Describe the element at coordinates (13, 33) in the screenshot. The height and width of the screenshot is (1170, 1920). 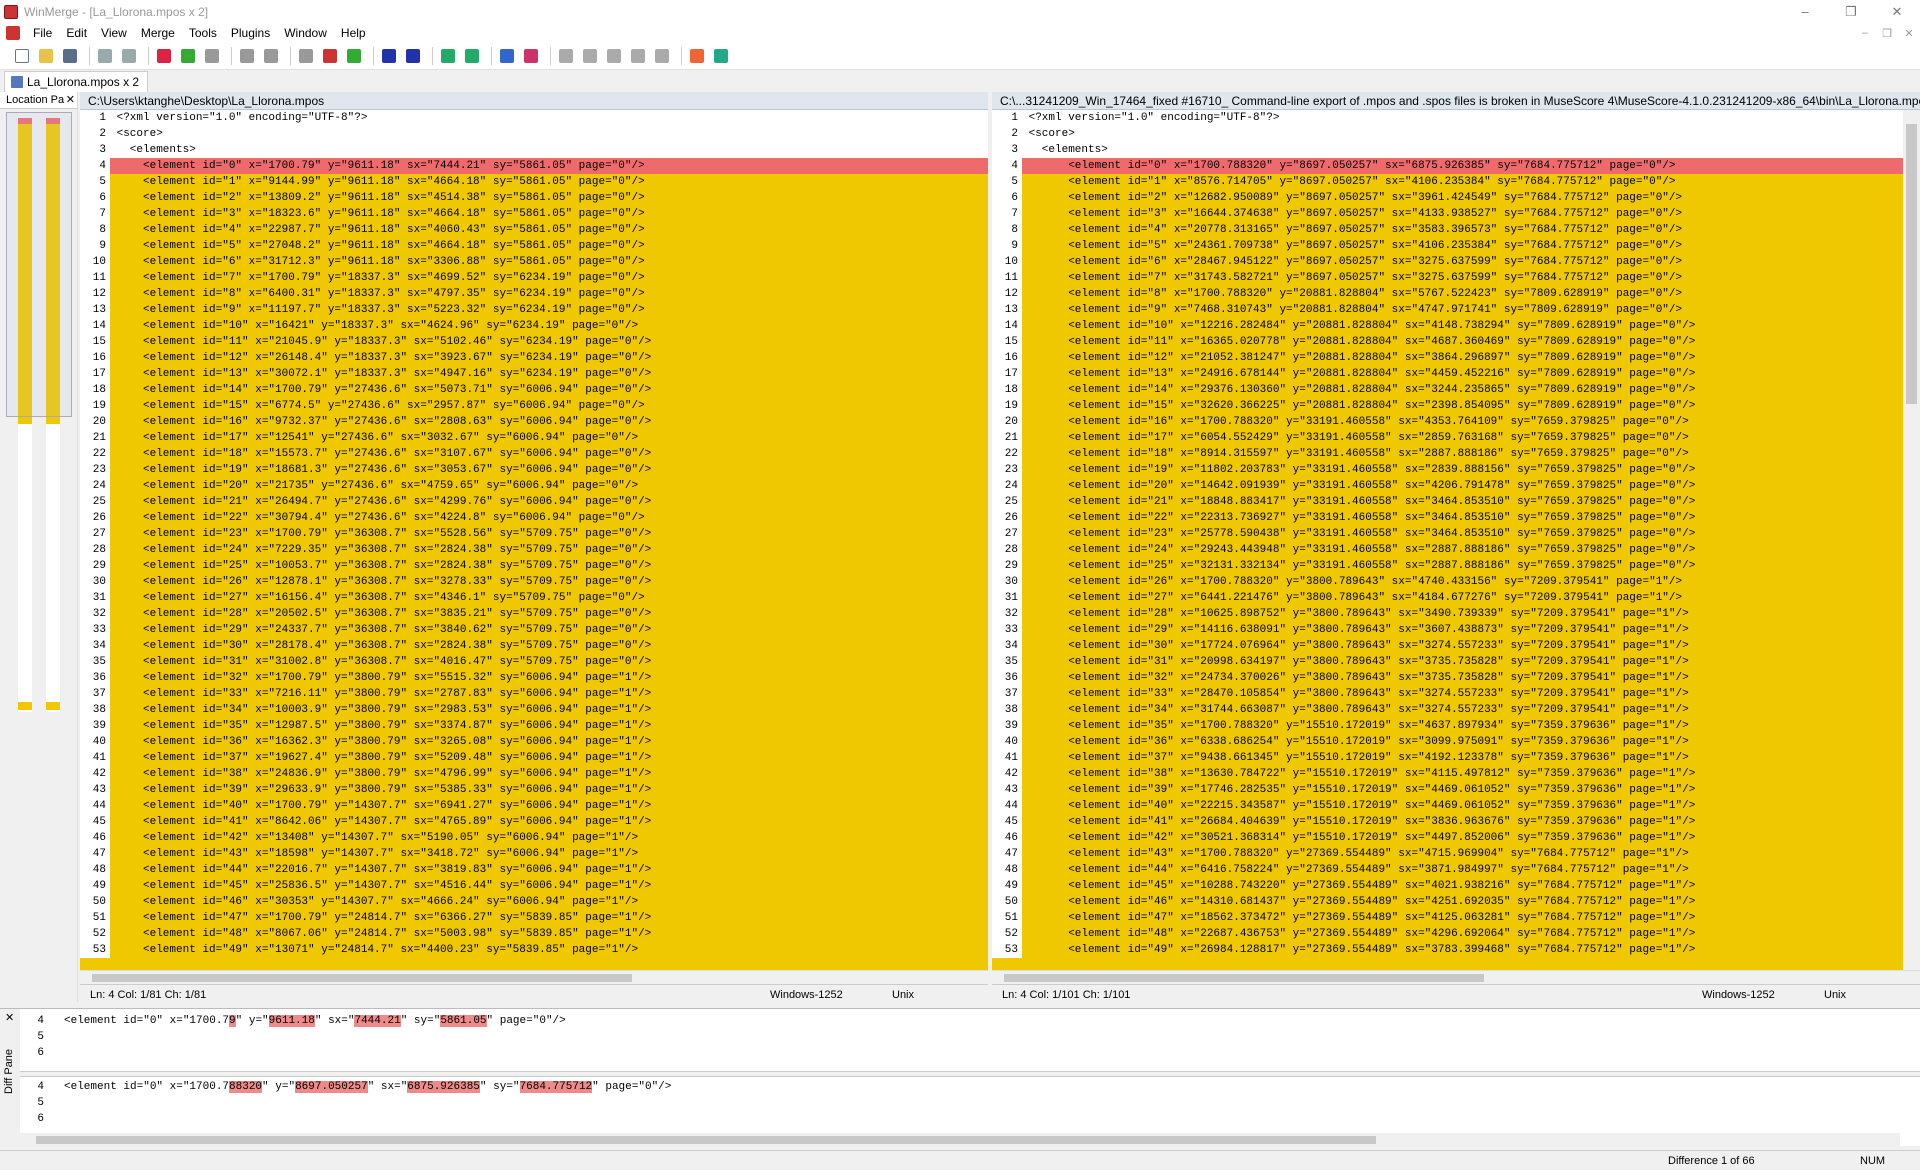
I see `document-icon` at that location.